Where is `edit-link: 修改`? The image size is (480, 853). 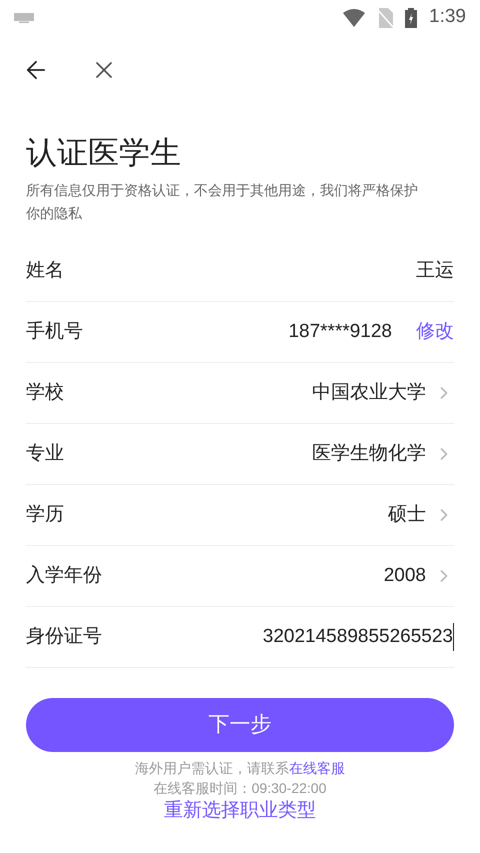 edit-link: 修改 is located at coordinates (435, 332).